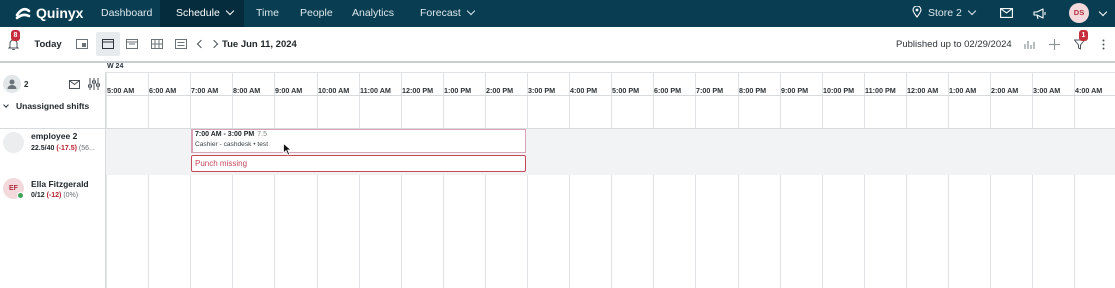 This screenshot has height=288, width=1115. I want to click on hours-value: 0/12, so click(38, 195).